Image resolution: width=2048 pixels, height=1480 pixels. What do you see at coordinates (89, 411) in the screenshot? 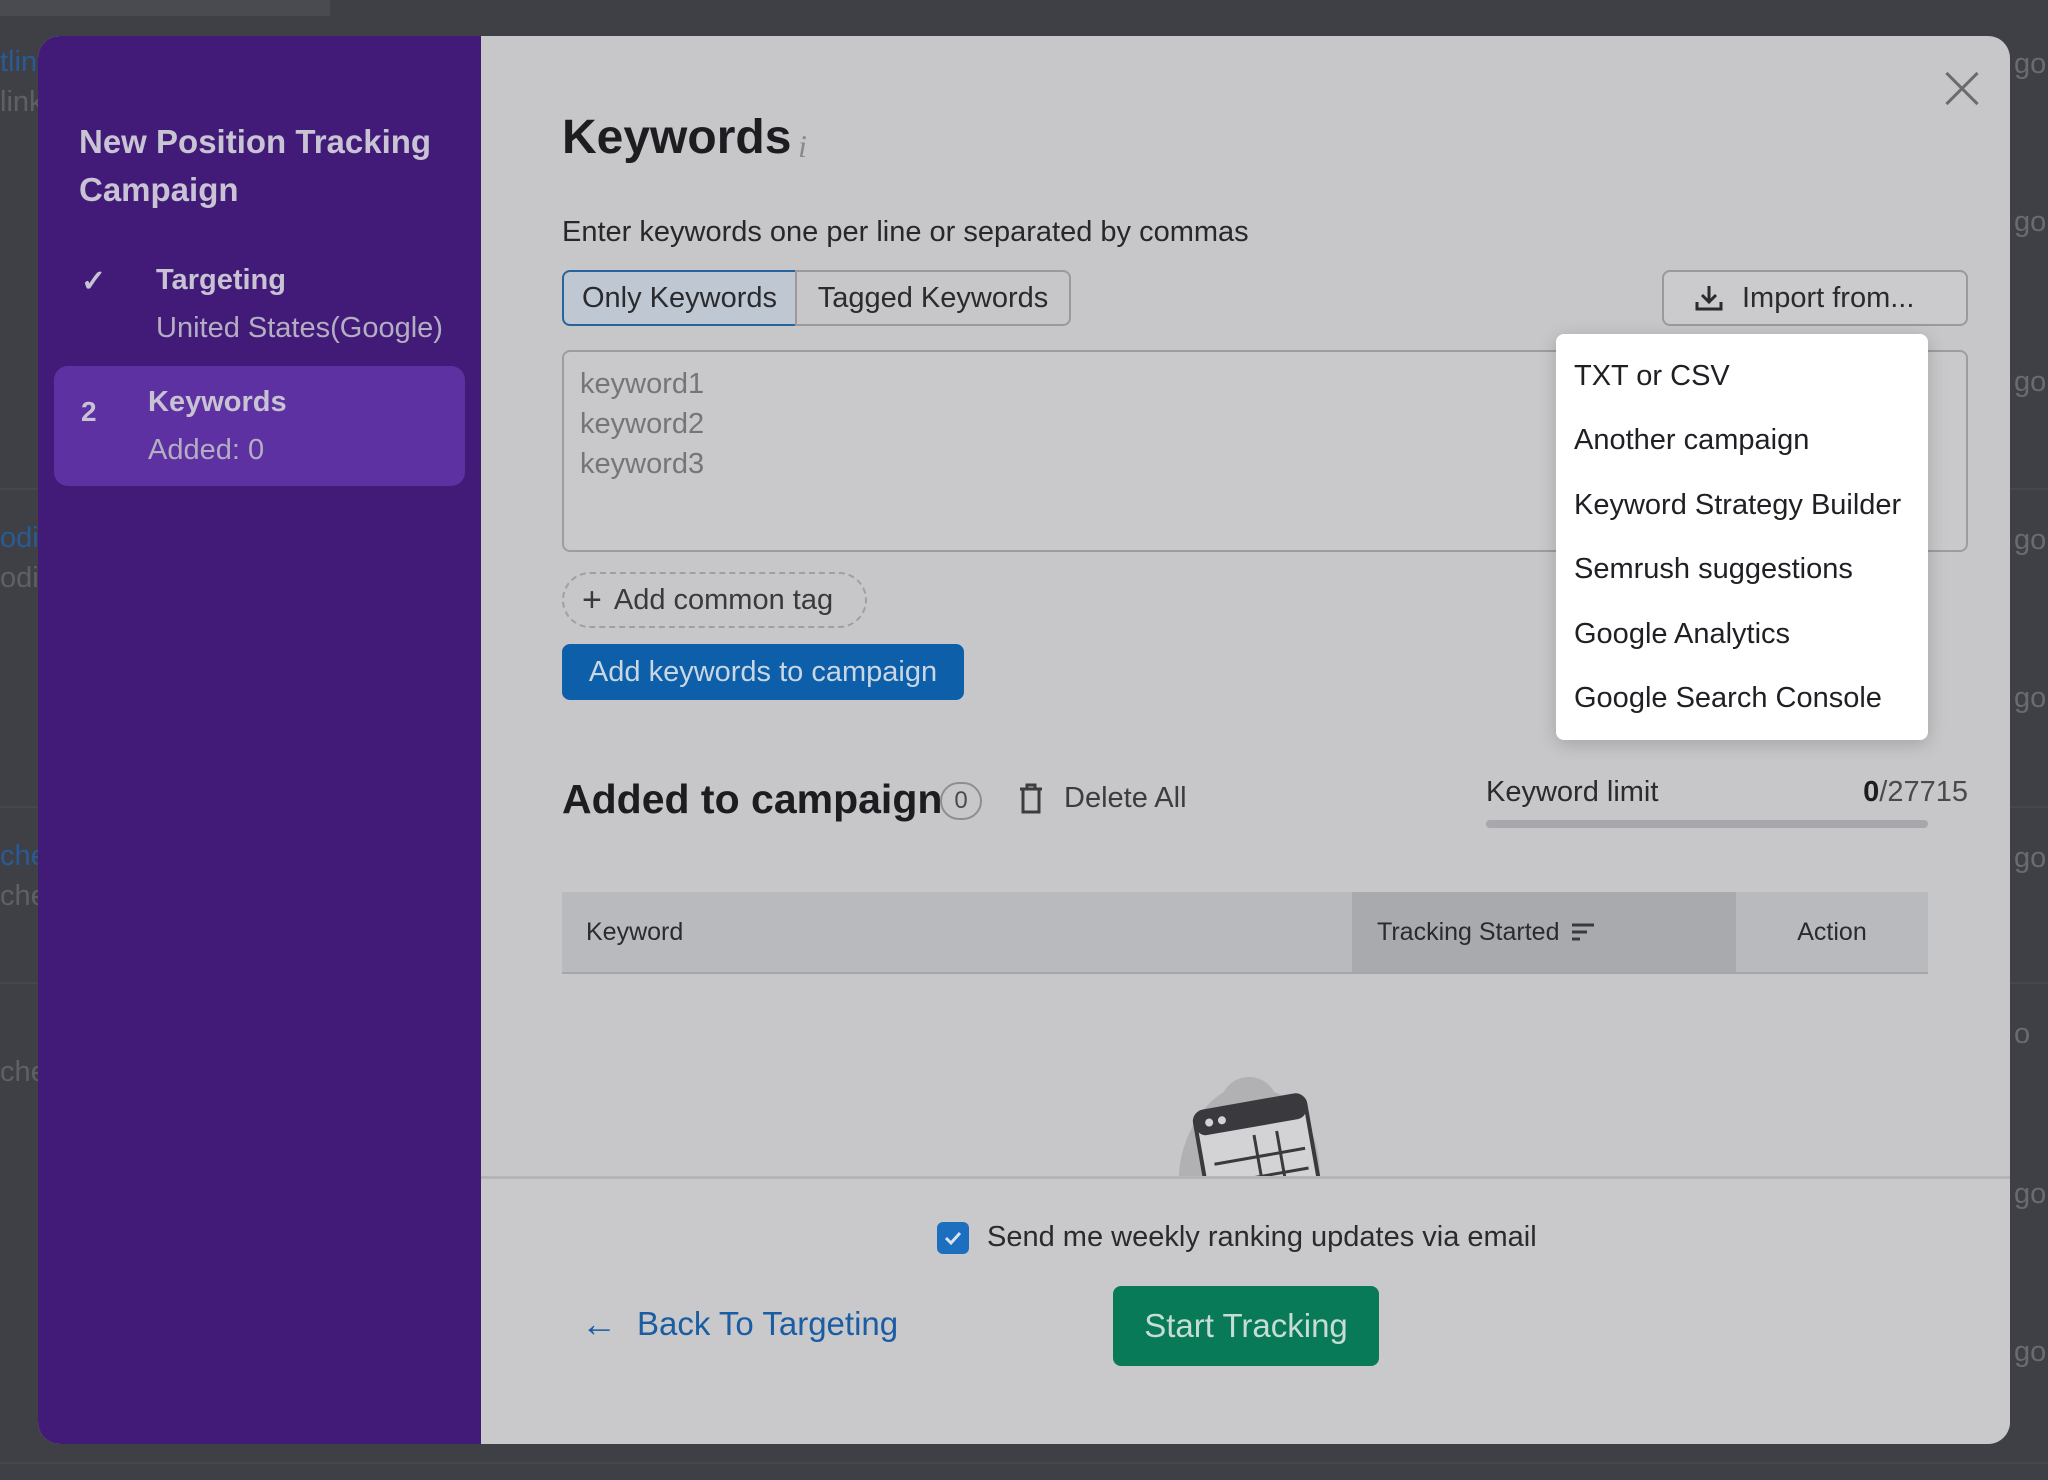
I see `step-number: 2` at bounding box center [89, 411].